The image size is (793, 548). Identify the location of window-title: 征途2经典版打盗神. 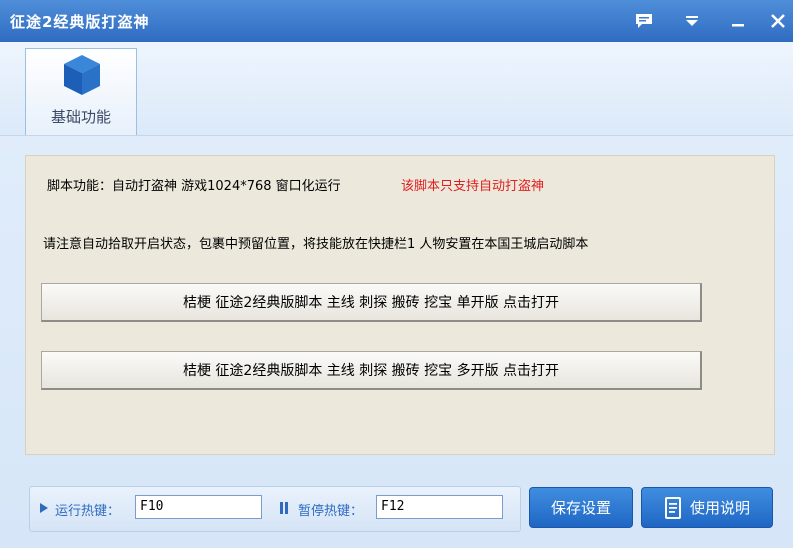
(80, 22).